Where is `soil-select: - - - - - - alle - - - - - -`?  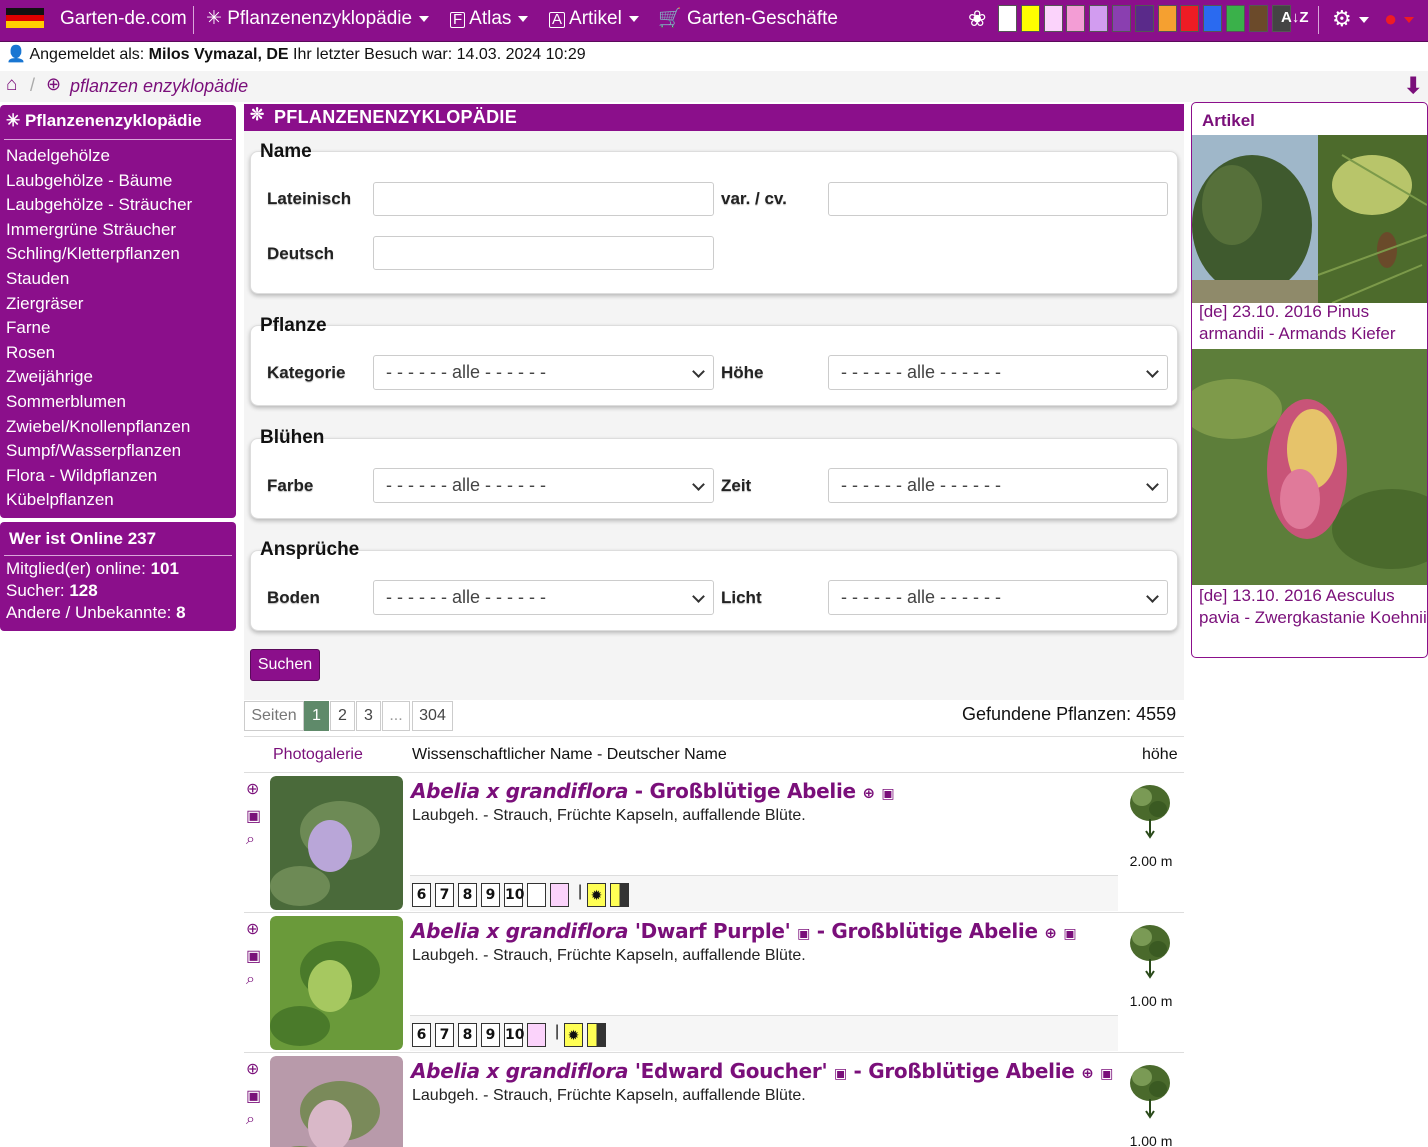
soil-select: - - - - - - alle - - - - - - is located at coordinates (543, 597).